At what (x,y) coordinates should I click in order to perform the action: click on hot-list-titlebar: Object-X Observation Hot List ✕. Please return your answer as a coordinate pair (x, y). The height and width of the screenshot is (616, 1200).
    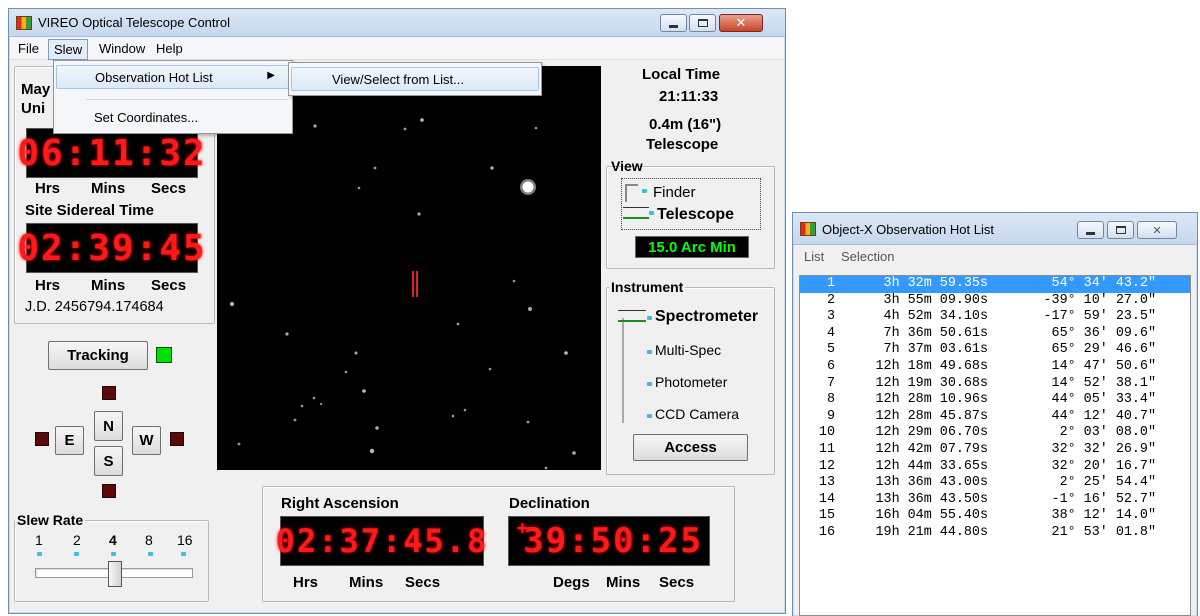
    Looking at the image, I should click on (995, 229).